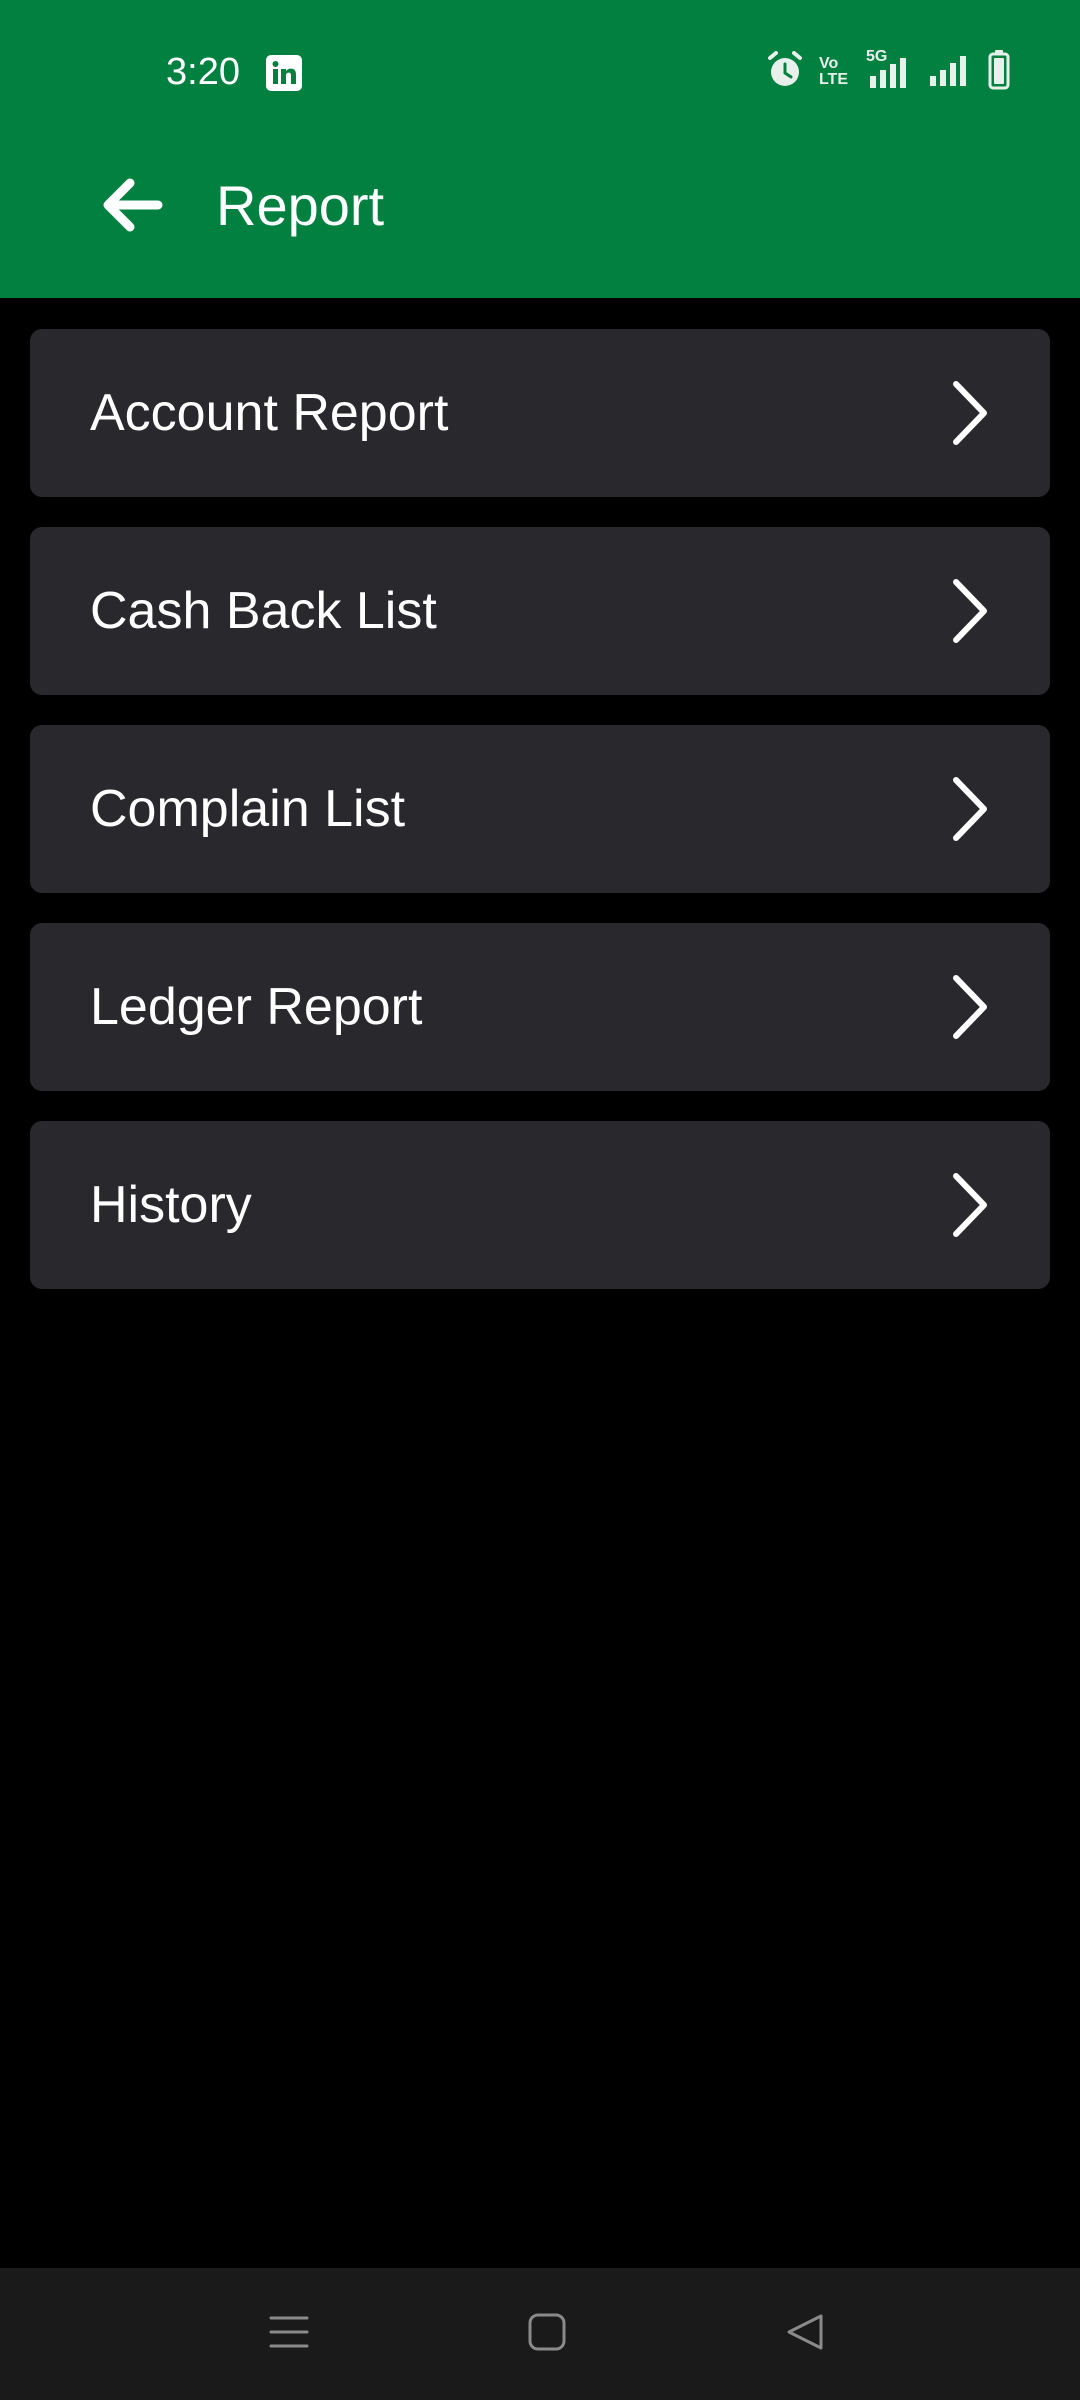 This screenshot has height=2400, width=1080. I want to click on menu-item-label: Ledger Report, so click(256, 1007).